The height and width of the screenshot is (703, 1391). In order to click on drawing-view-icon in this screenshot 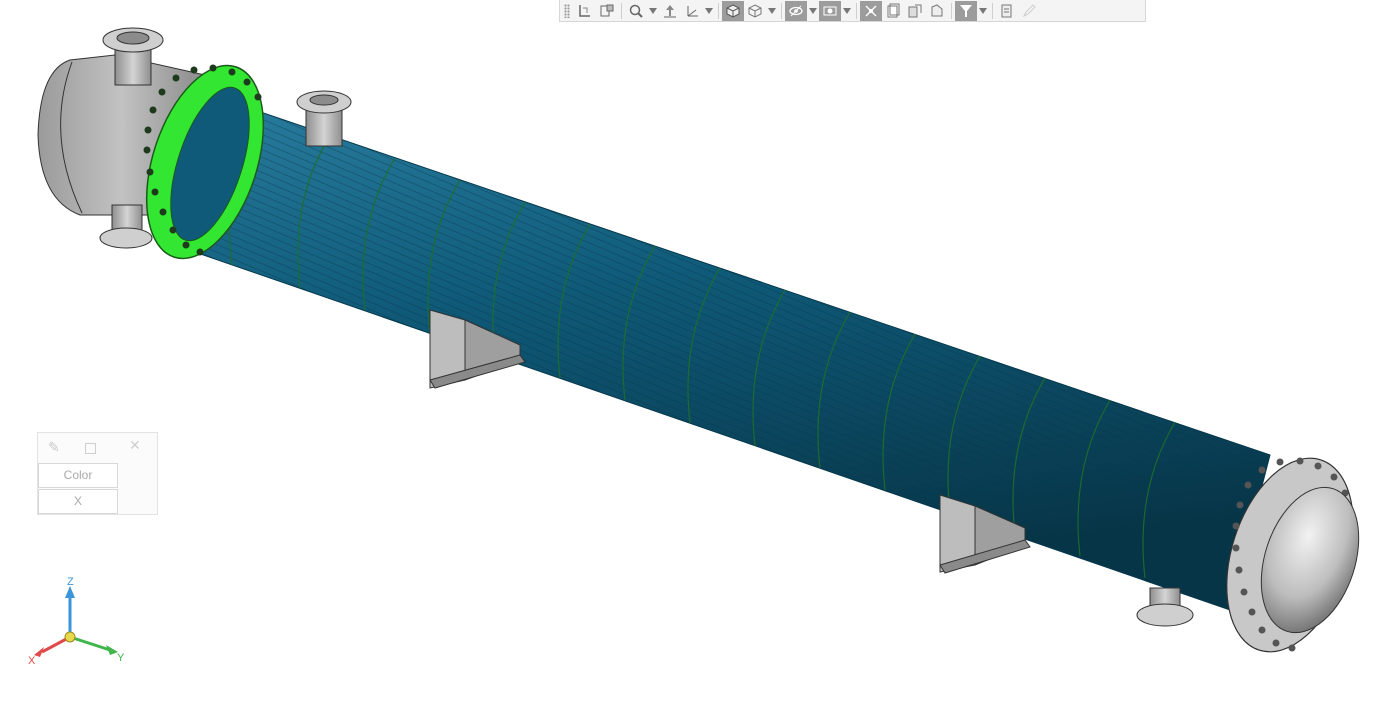, I will do `click(937, 11)`.